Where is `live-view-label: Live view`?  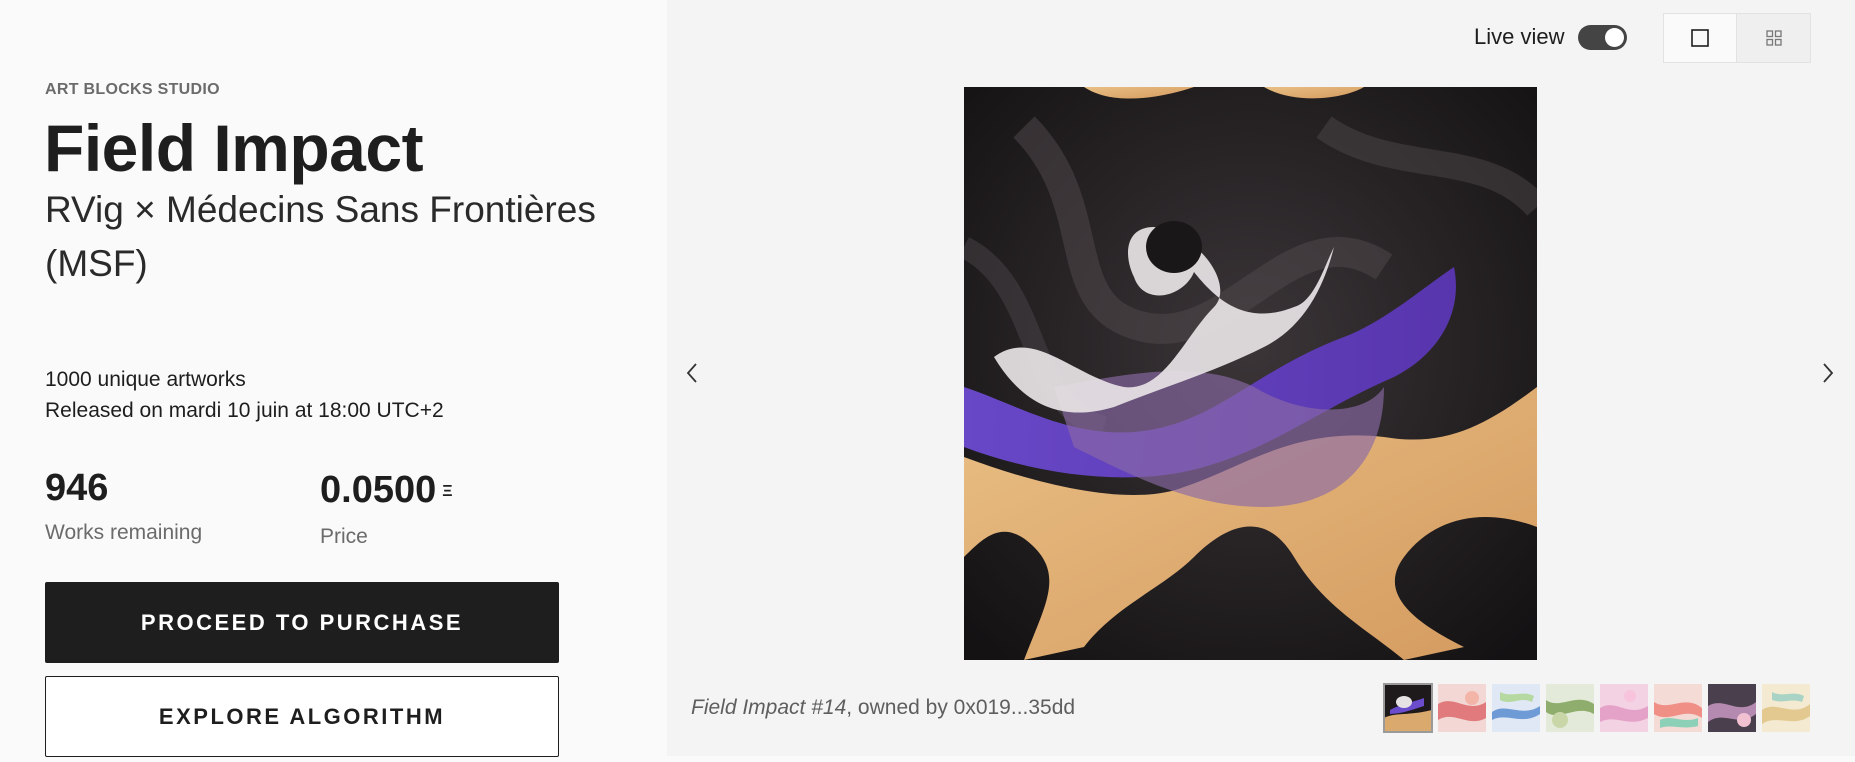
live-view-label: Live view is located at coordinates (1519, 36).